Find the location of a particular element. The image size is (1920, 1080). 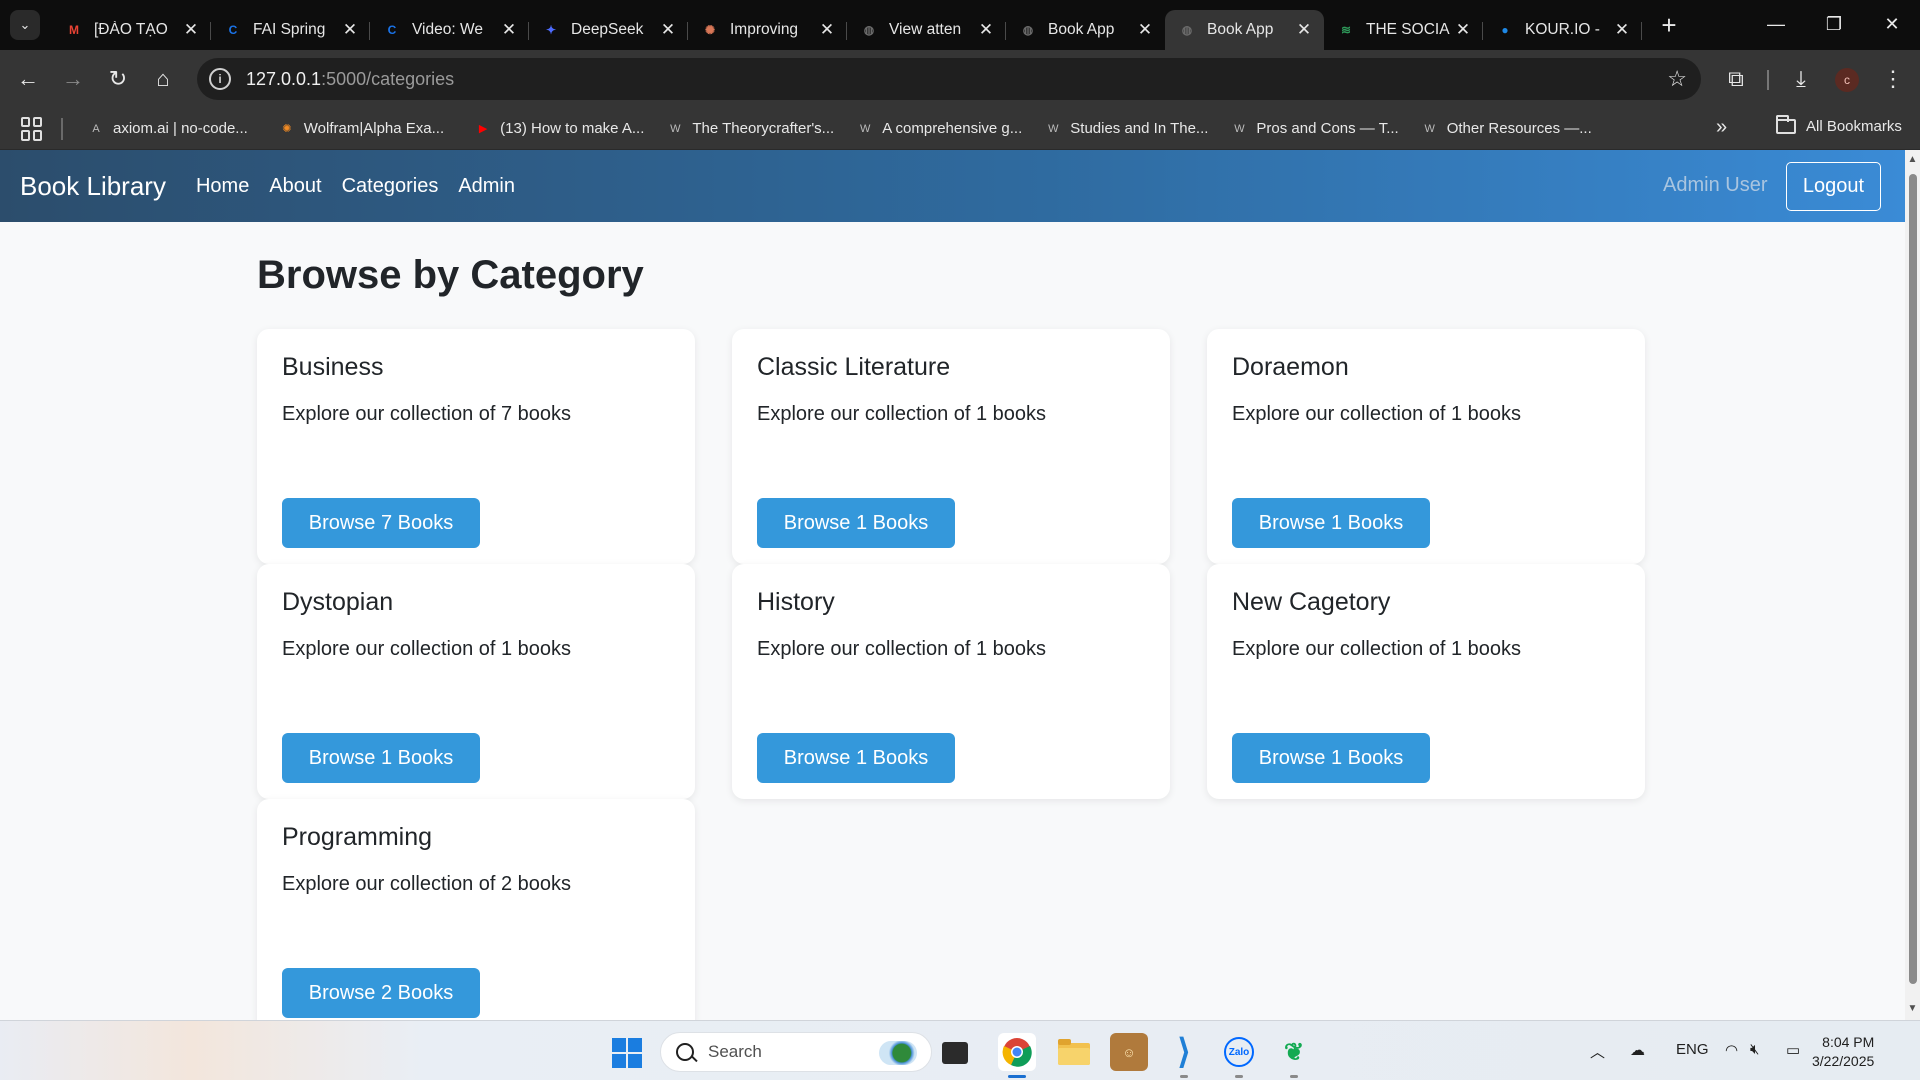

game-app-icon: ☺ is located at coordinates (1129, 1052).